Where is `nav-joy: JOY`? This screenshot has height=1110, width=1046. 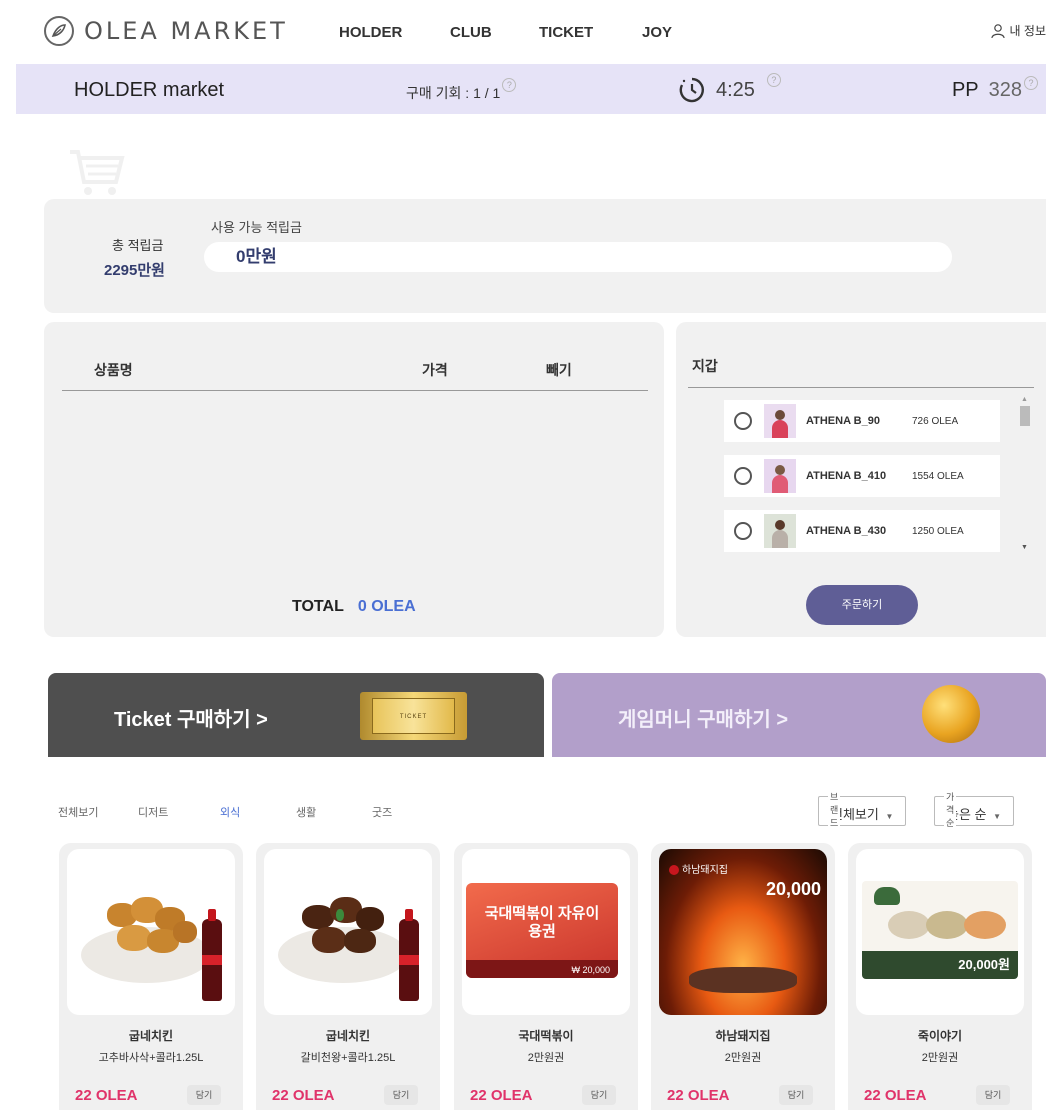 nav-joy: JOY is located at coordinates (657, 32).